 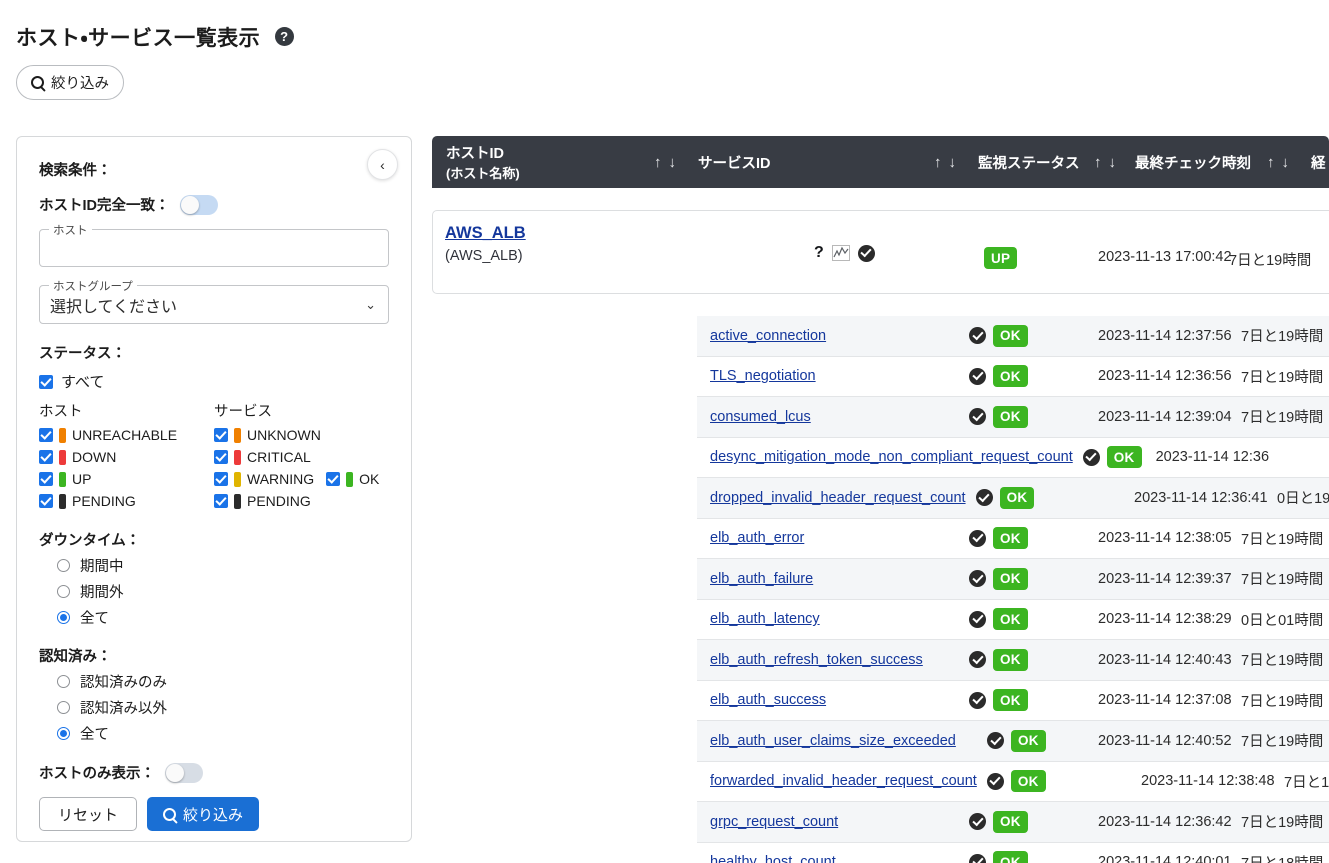 What do you see at coordinates (761, 579) in the screenshot?
I see `service-id-link: elb_auth_failure` at bounding box center [761, 579].